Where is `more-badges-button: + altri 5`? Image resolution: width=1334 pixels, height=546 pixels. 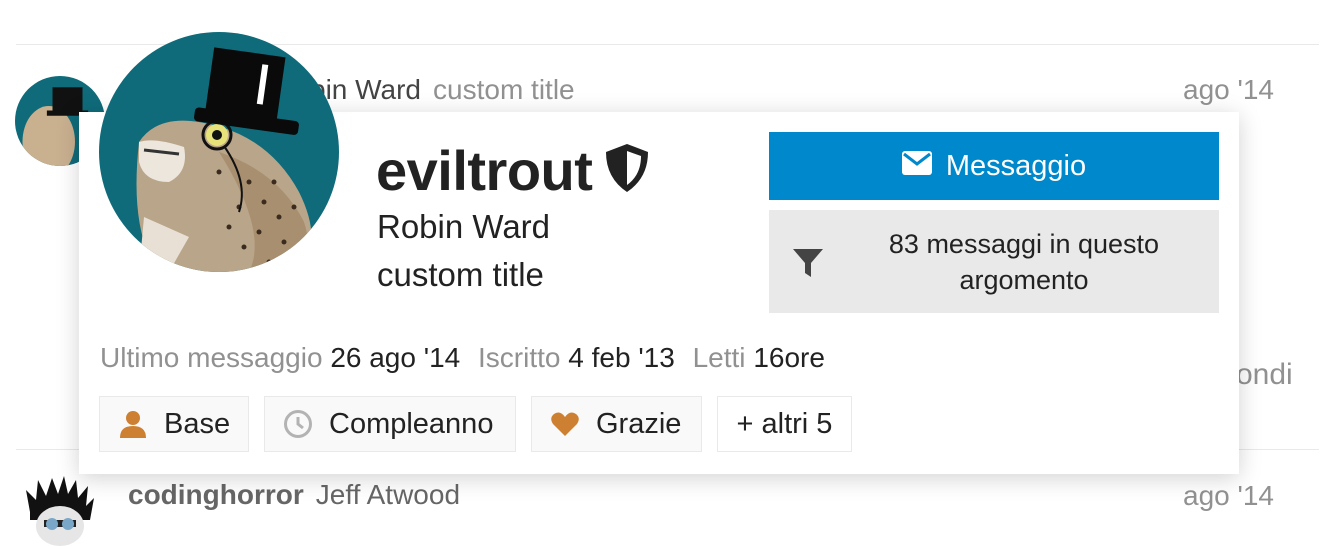 more-badges-button: + altri 5 is located at coordinates (784, 424).